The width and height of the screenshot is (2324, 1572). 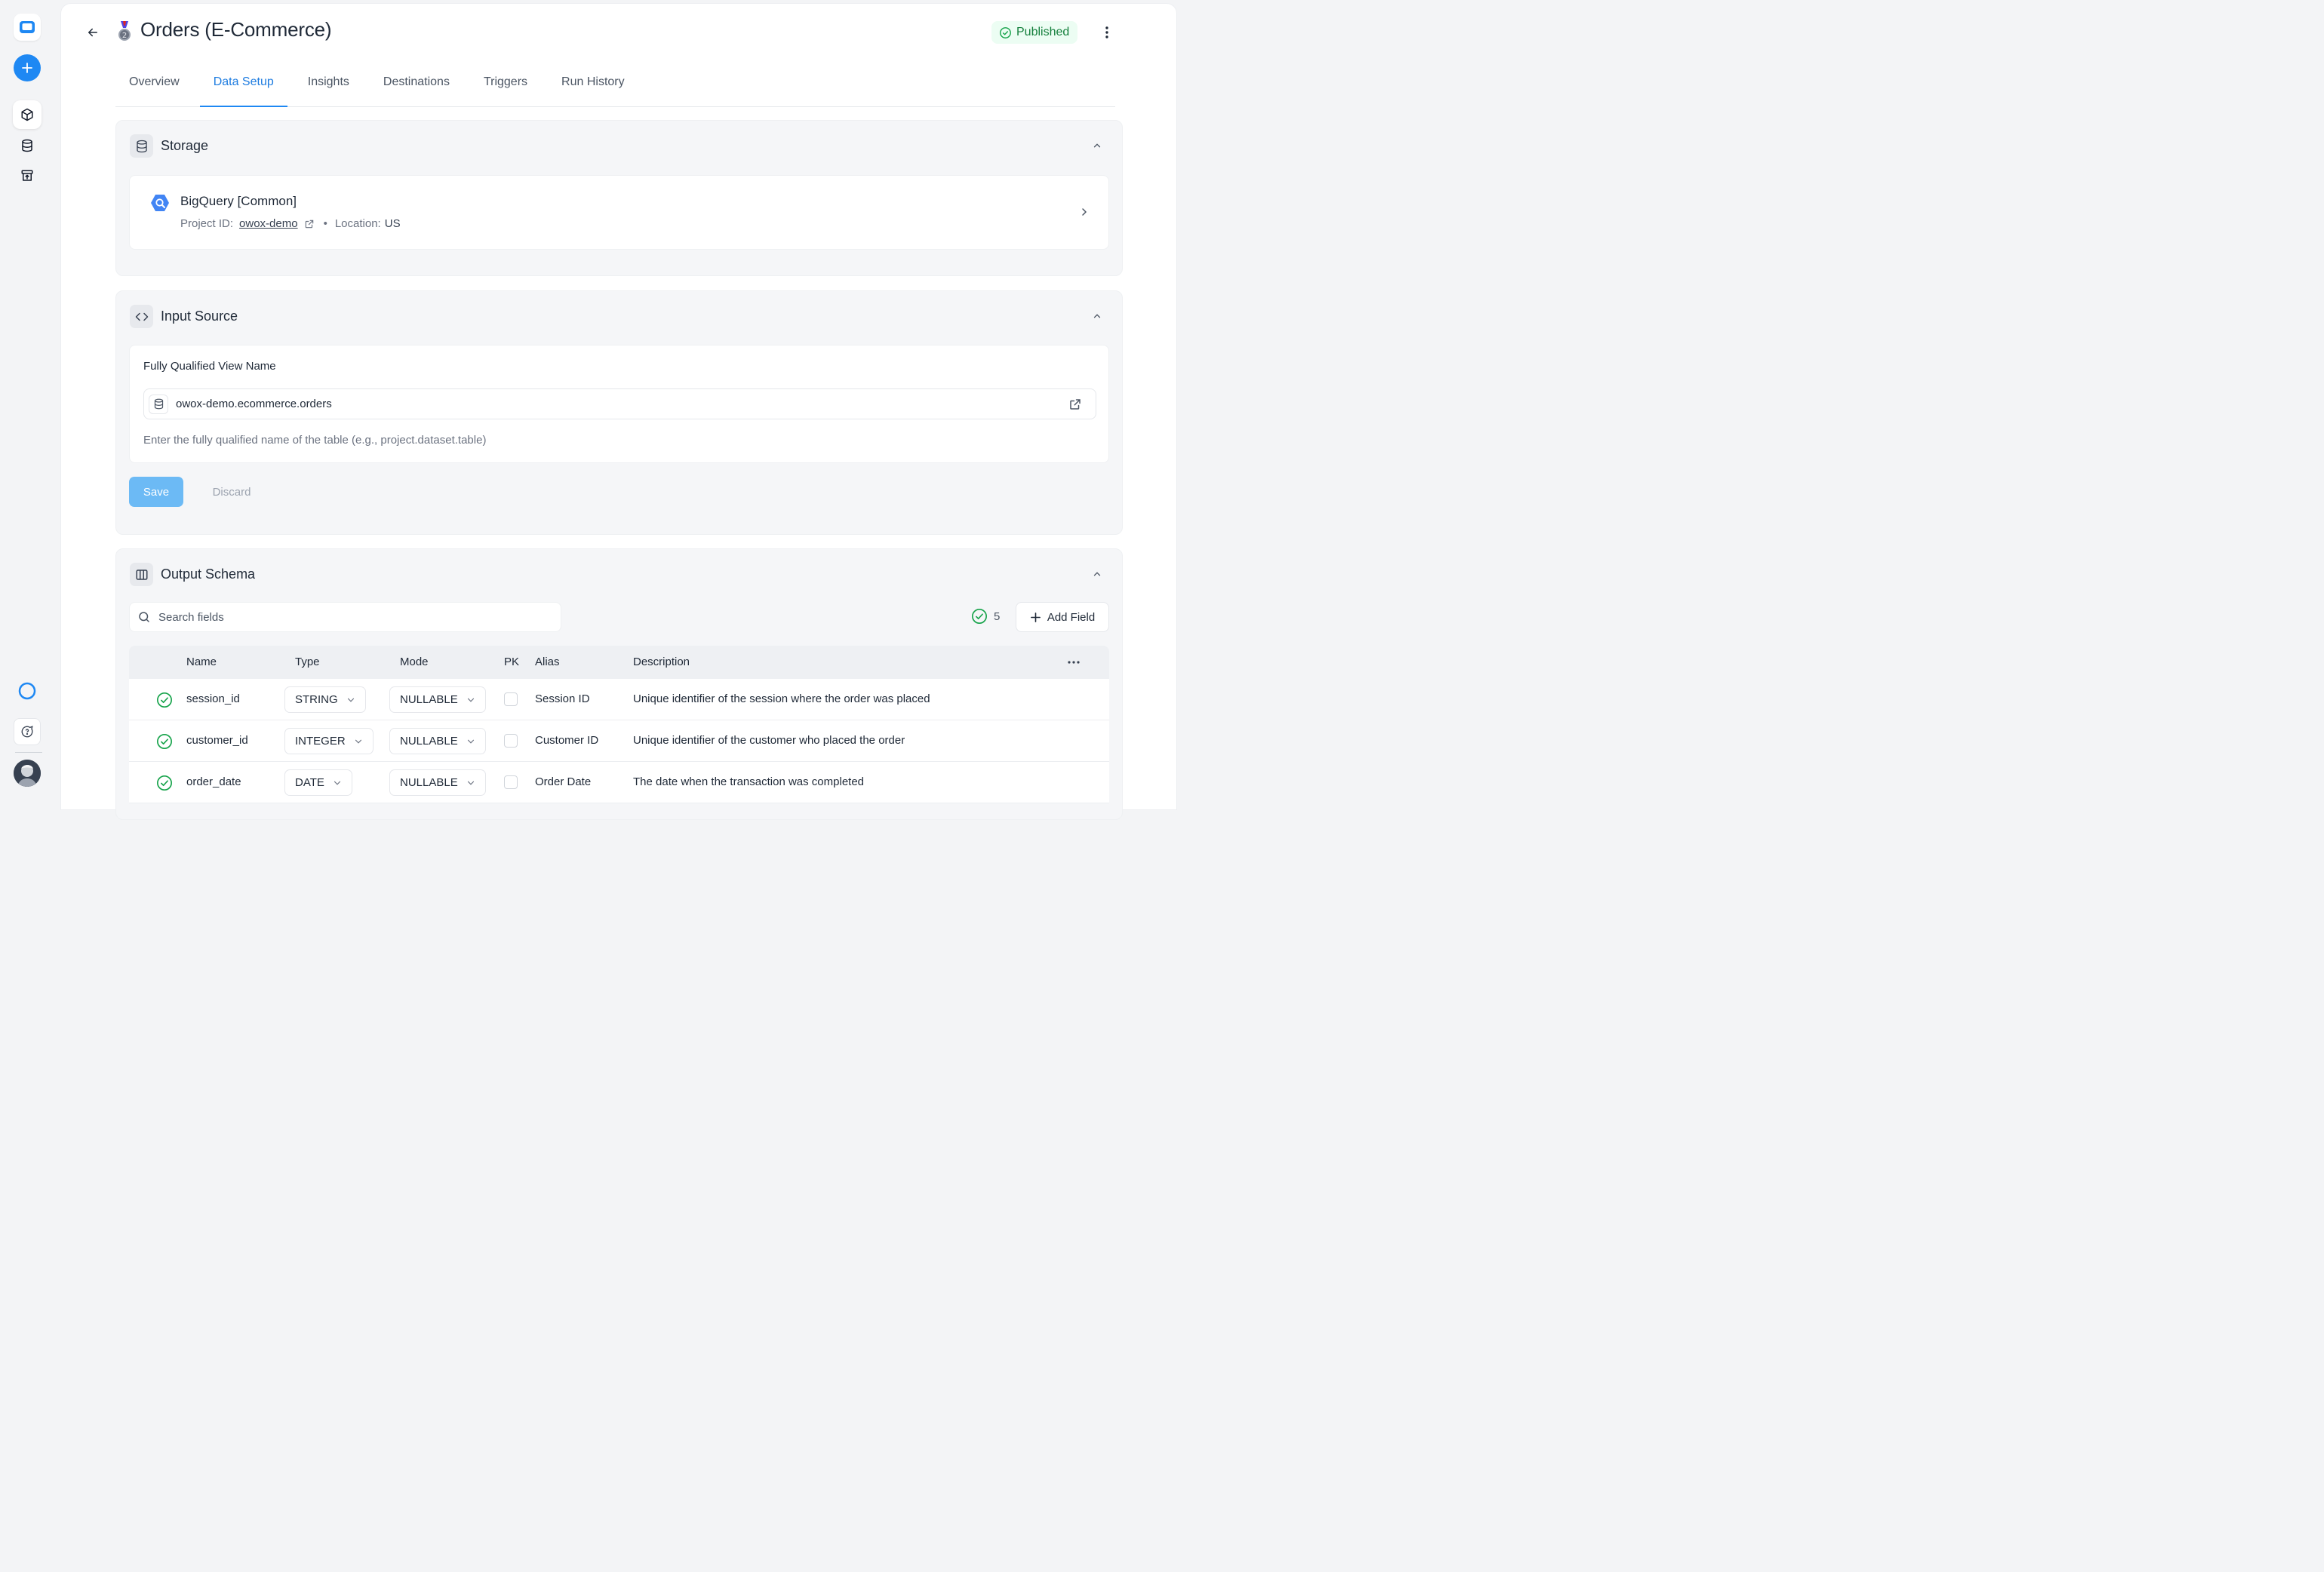 I want to click on input-source-title: Input Source, so click(x=199, y=316).